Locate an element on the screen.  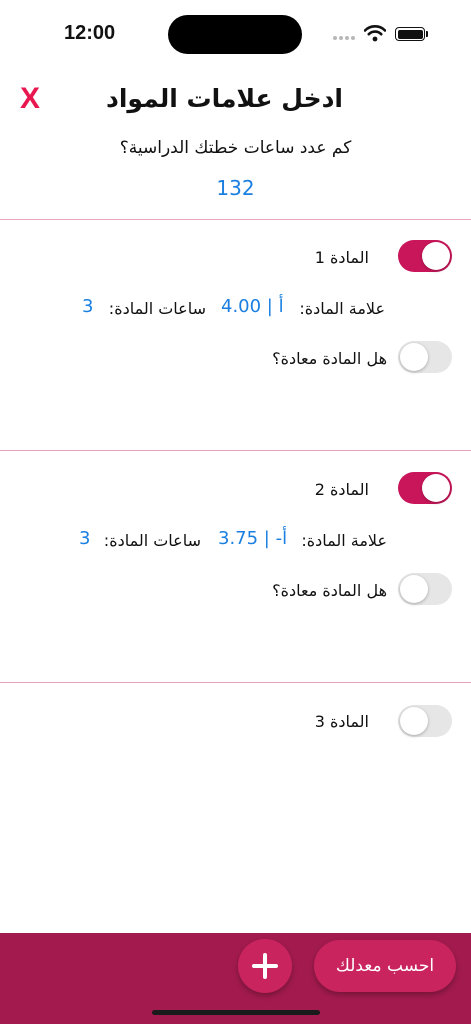
close-button: X is located at coordinates (30, 99).